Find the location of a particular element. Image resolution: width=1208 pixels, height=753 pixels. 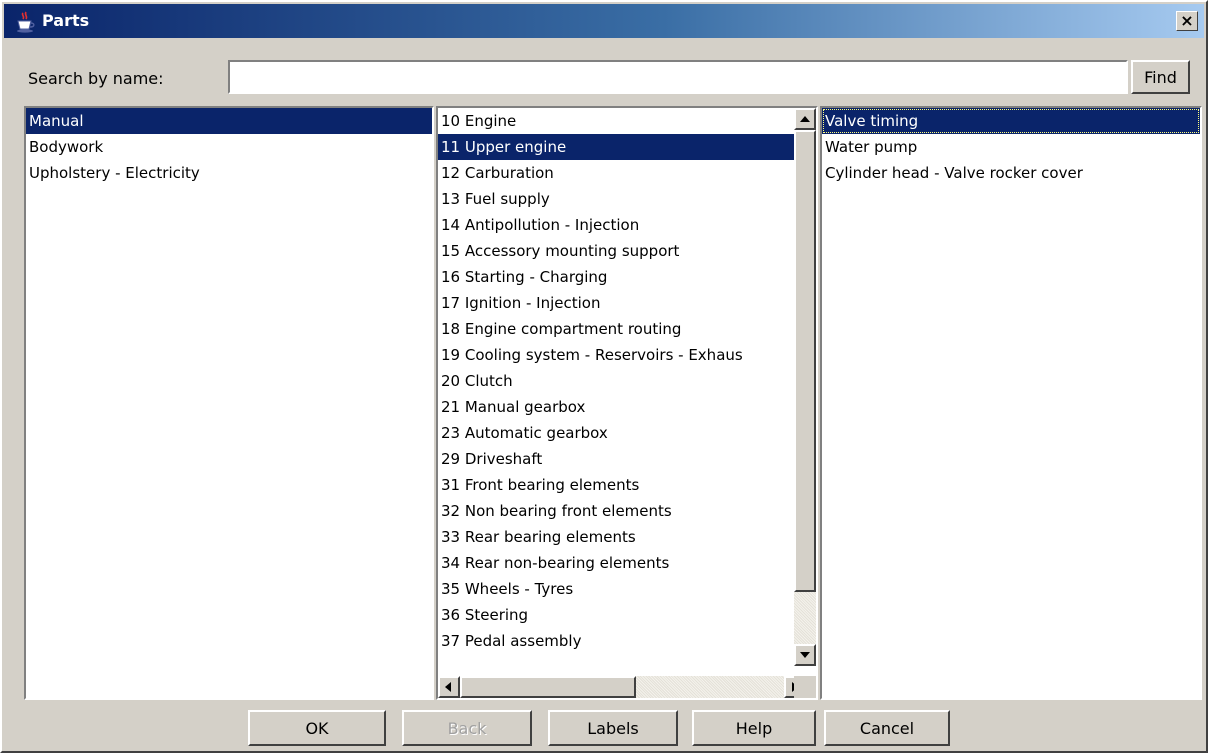

close-button: × is located at coordinates (1187, 21).